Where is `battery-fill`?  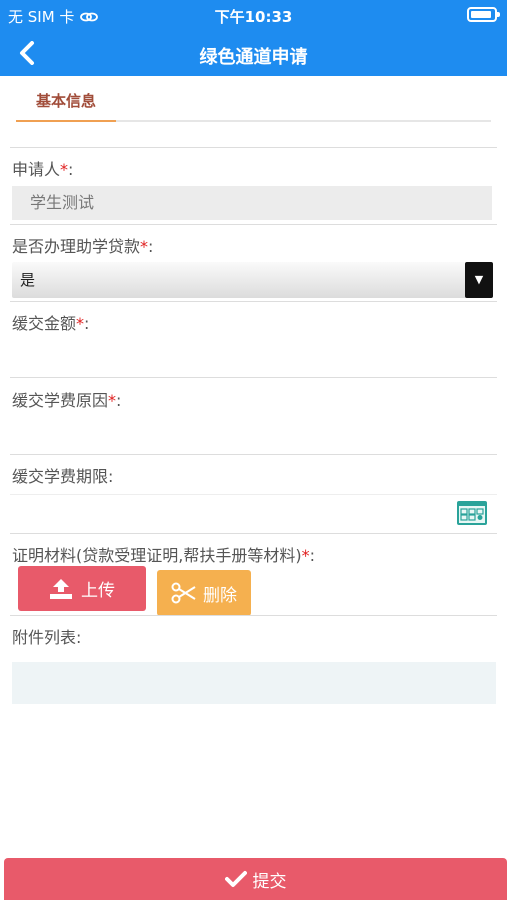
battery-fill is located at coordinates (481, 14).